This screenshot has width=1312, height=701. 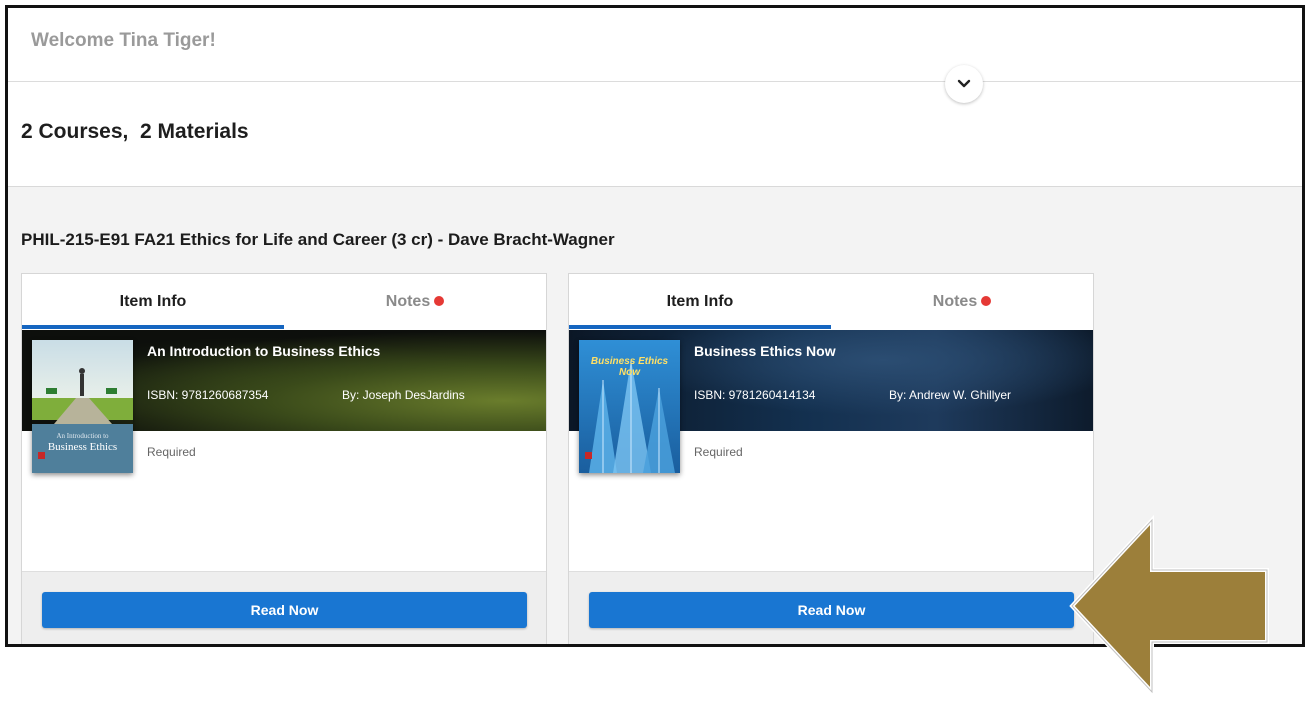 I want to click on expand-toggle-button, so click(x=964, y=84).